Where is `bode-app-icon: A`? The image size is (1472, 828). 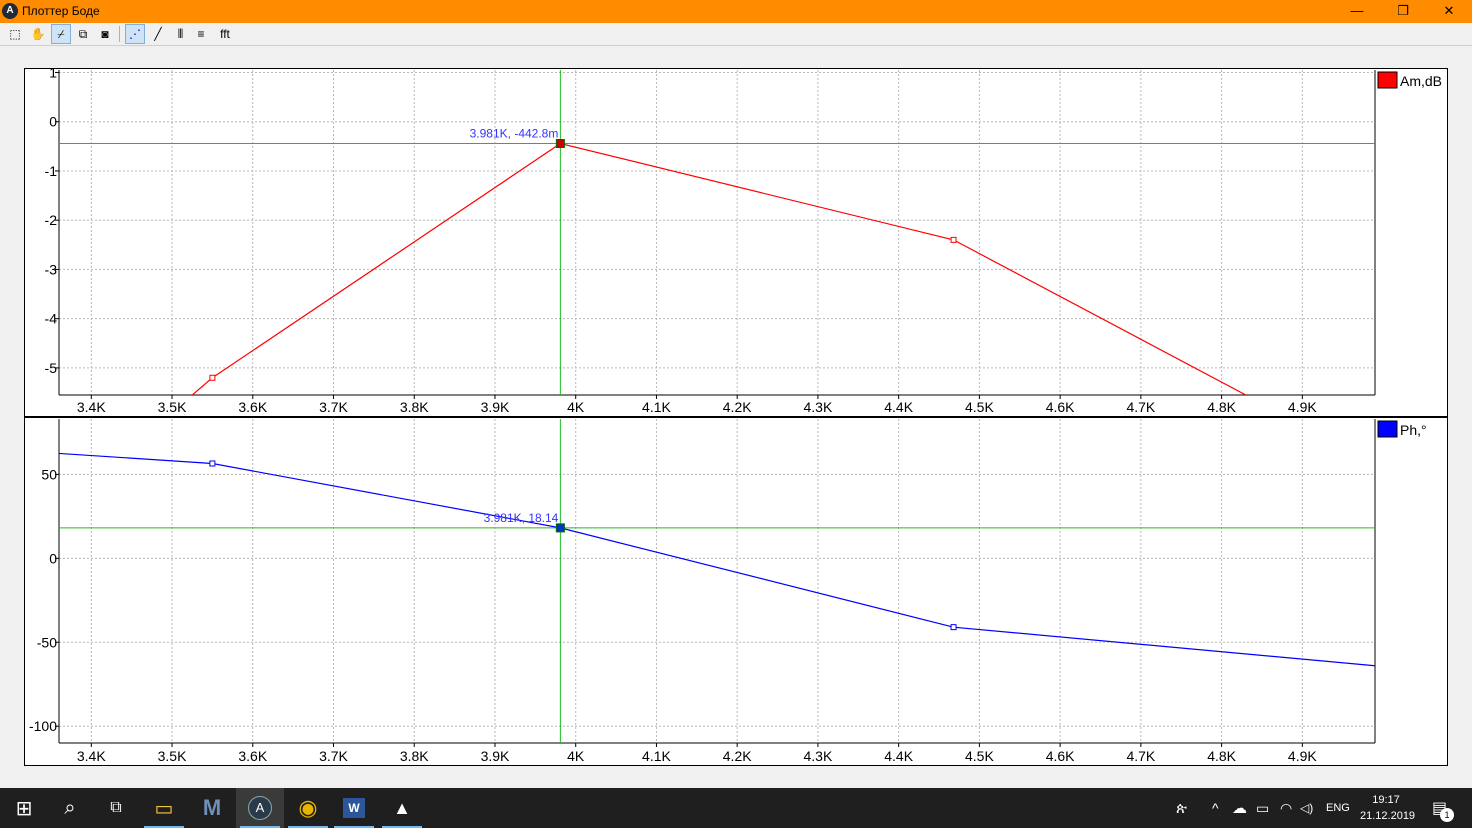
bode-app-icon: A is located at coordinates (260, 808).